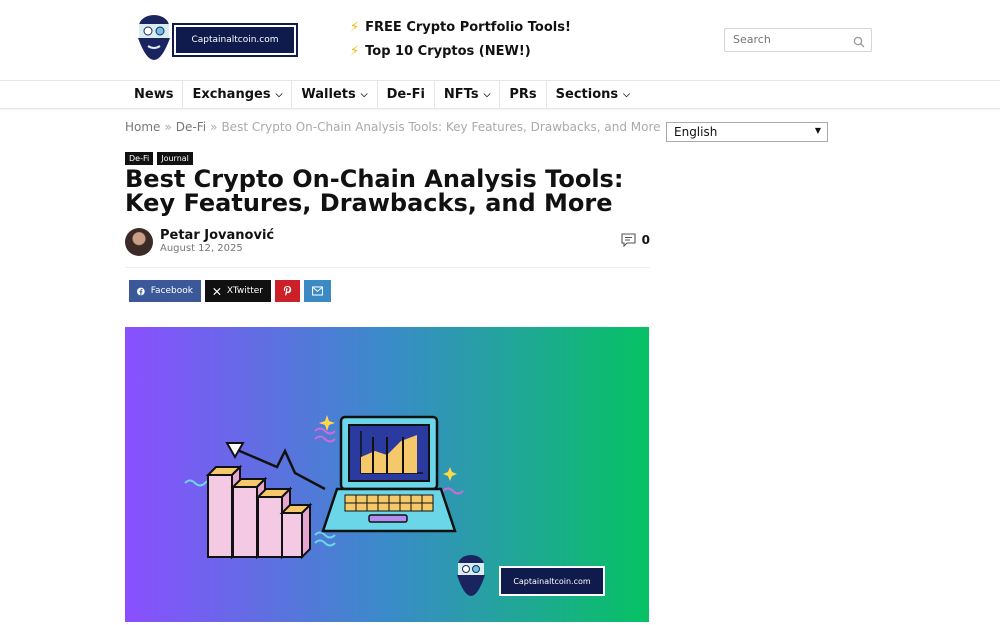  I want to click on search-box, so click(798, 40).